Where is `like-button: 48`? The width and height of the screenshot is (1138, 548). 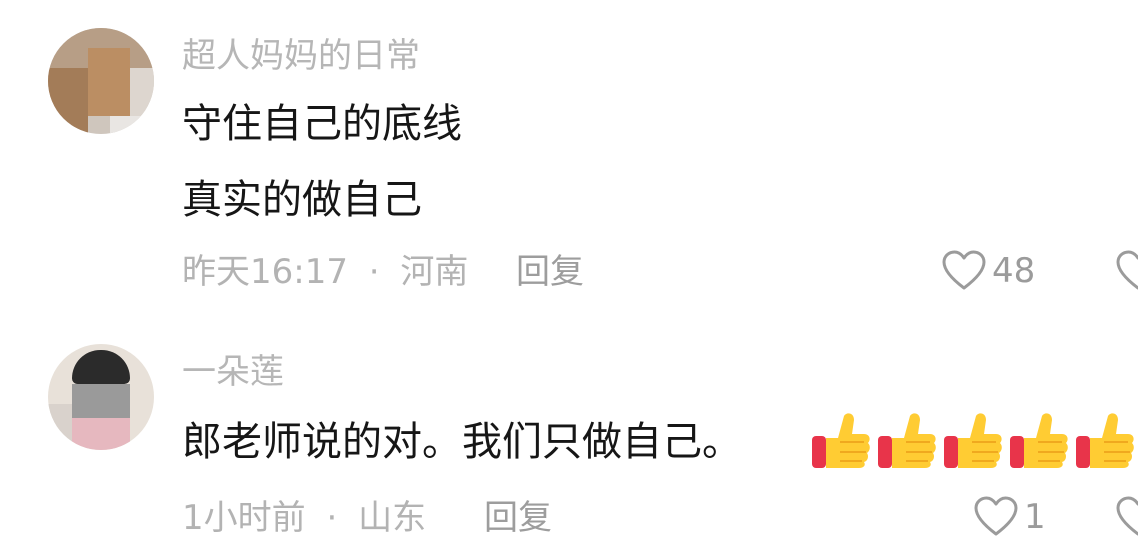 like-button: 48 is located at coordinates (988, 271).